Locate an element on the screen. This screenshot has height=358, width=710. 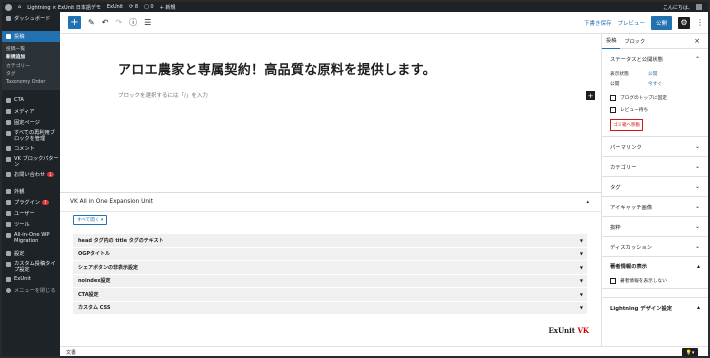
status-panel-body: 表示状態 公開 公開 今すぐ ブログのトップに固定 レビュー待ち ゴミ箱へ移動 is located at coordinates (655, 103).